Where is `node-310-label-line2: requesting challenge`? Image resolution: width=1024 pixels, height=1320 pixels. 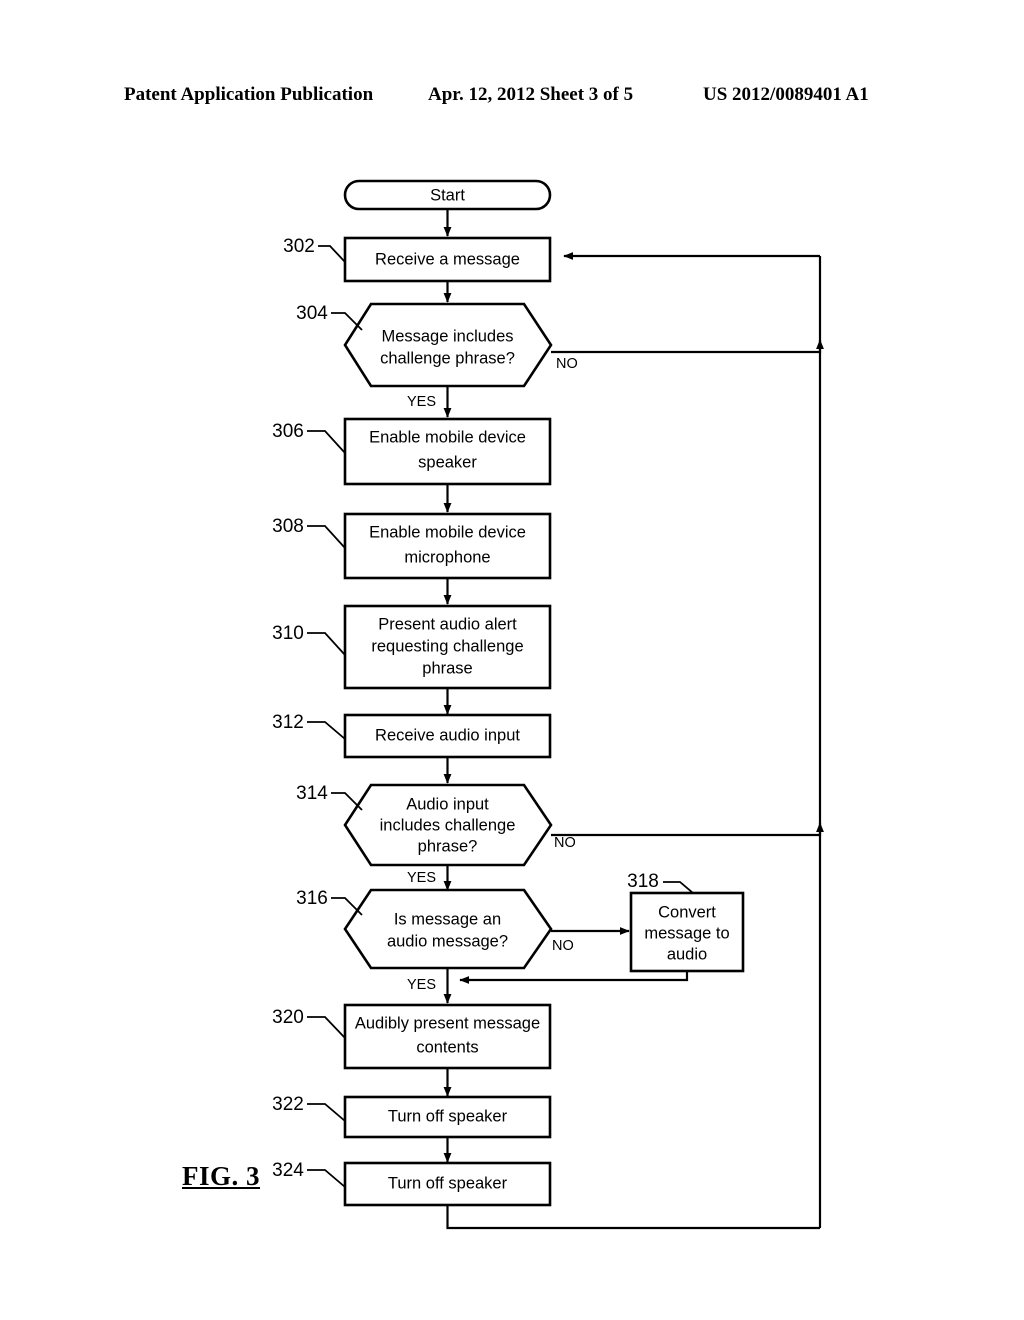
node-310-label-line2: requesting challenge is located at coordinates (447, 646).